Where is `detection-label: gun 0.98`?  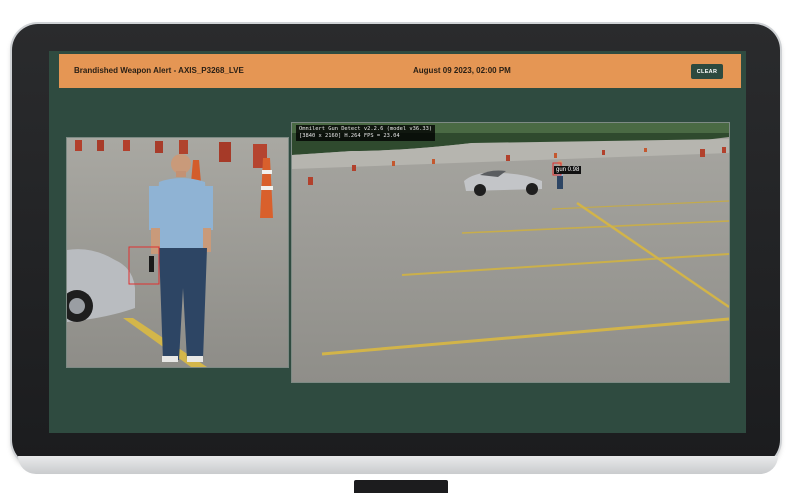 detection-label: gun 0.98 is located at coordinates (568, 170).